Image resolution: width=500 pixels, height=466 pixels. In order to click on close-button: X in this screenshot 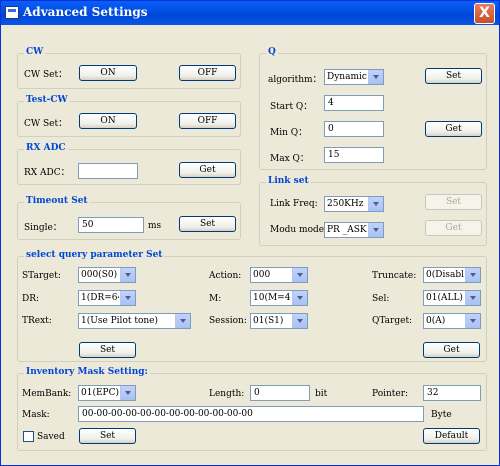, I will do `click(484, 13)`.